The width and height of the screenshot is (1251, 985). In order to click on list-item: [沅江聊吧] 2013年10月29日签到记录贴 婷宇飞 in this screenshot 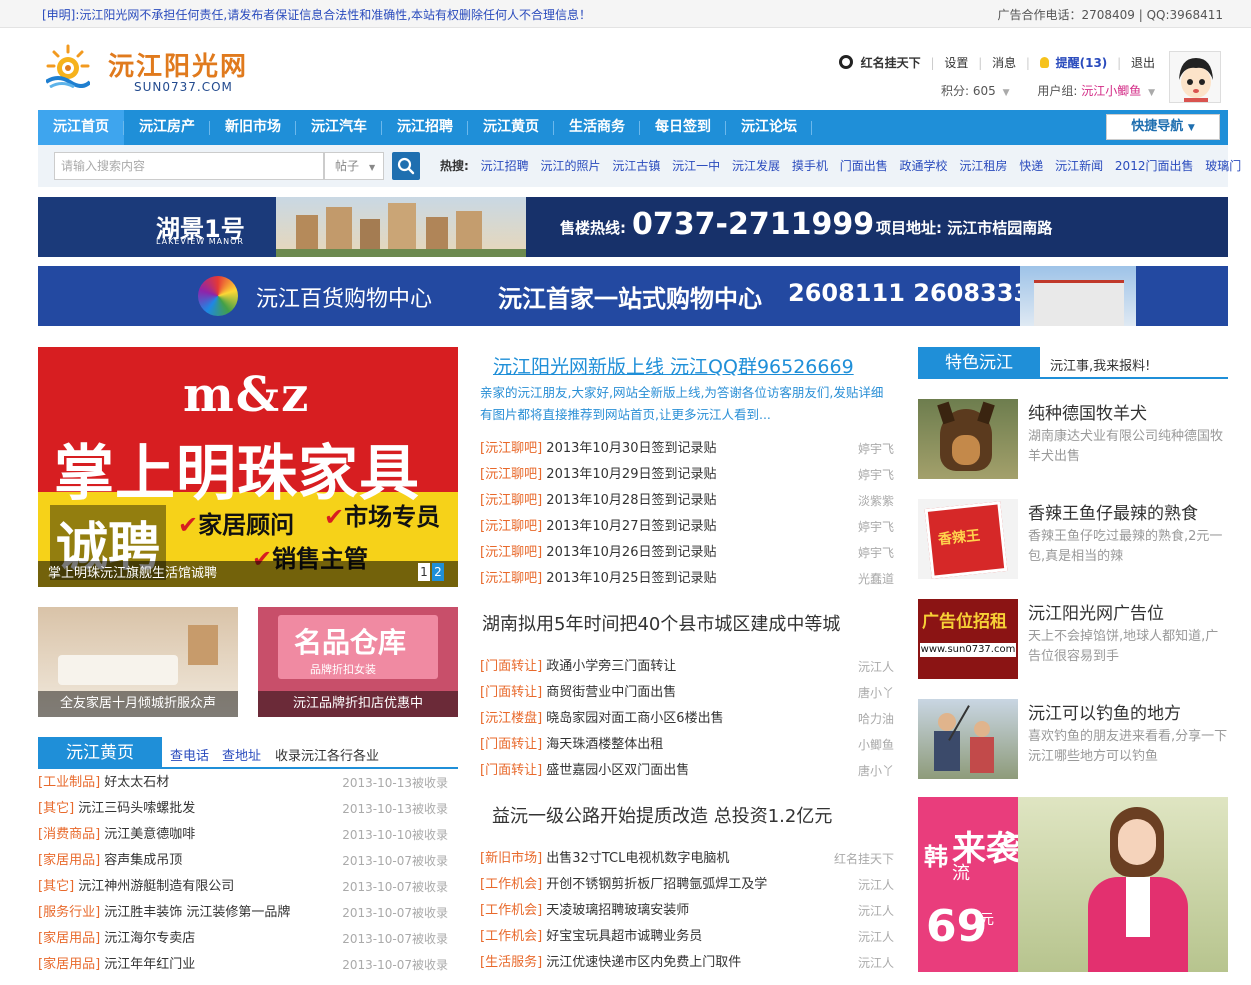, I will do `click(687, 475)`.